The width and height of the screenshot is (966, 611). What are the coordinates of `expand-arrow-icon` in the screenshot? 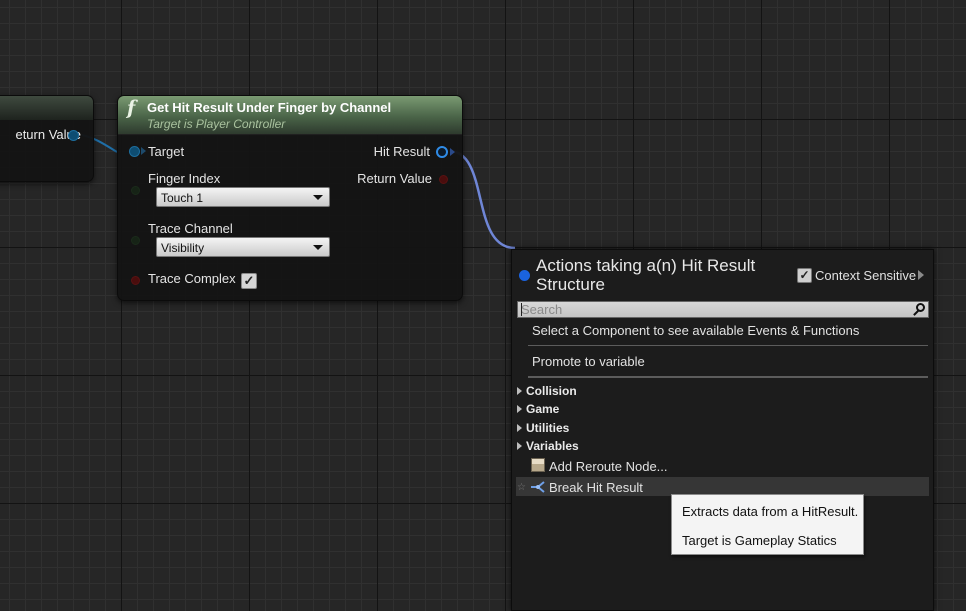 It's located at (921, 275).